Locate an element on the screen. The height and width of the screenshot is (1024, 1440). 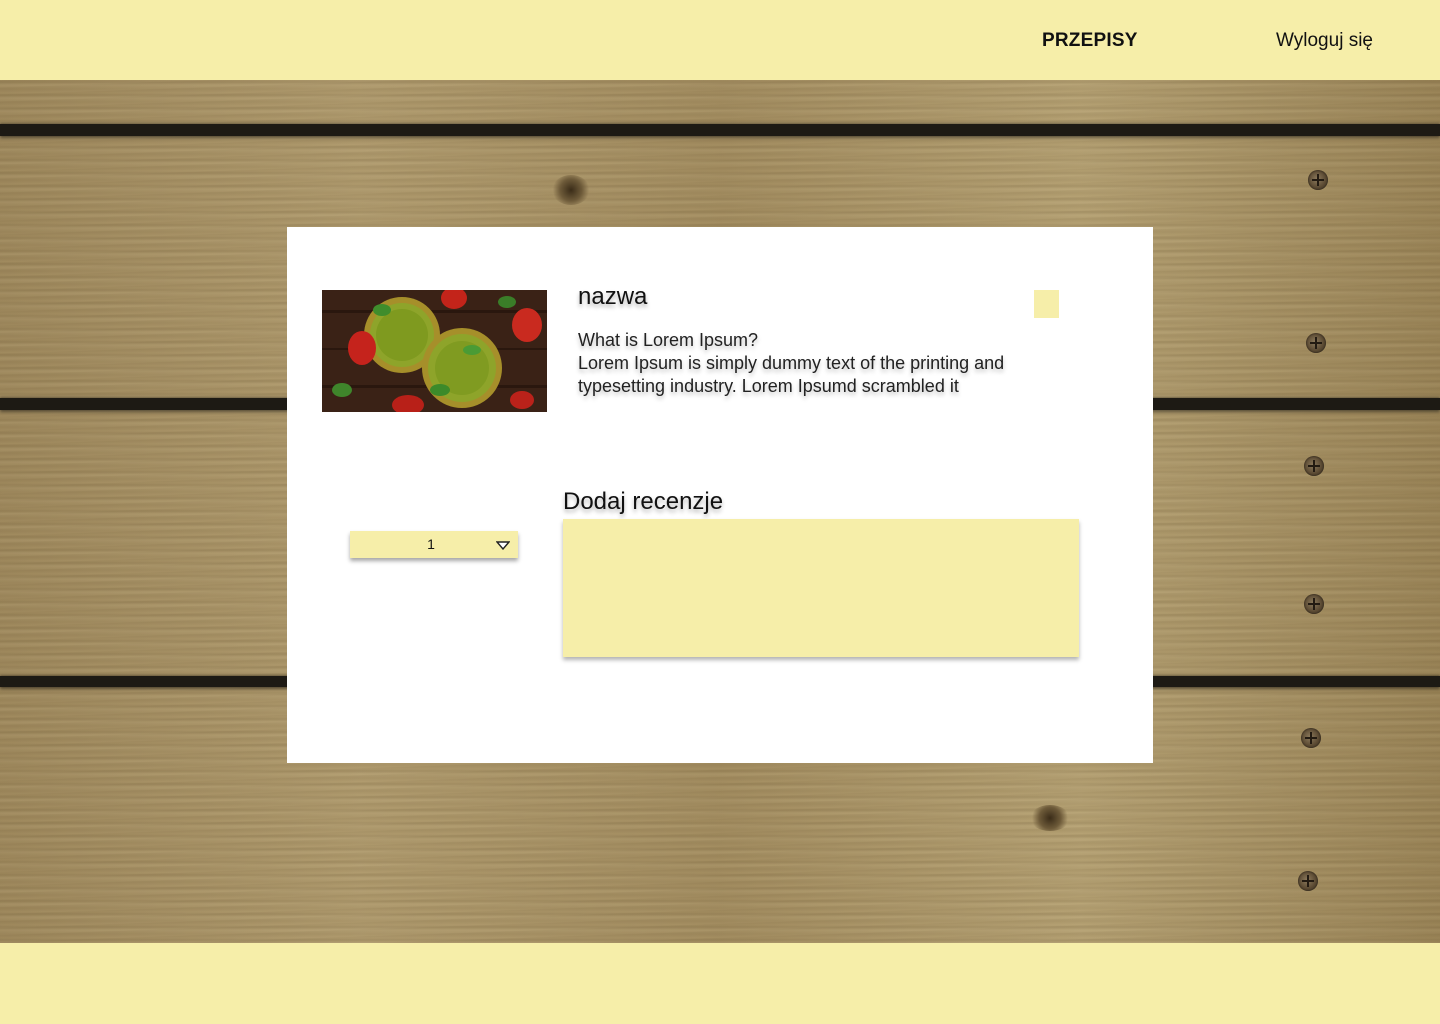
plank-gap is located at coordinates (720, 130).